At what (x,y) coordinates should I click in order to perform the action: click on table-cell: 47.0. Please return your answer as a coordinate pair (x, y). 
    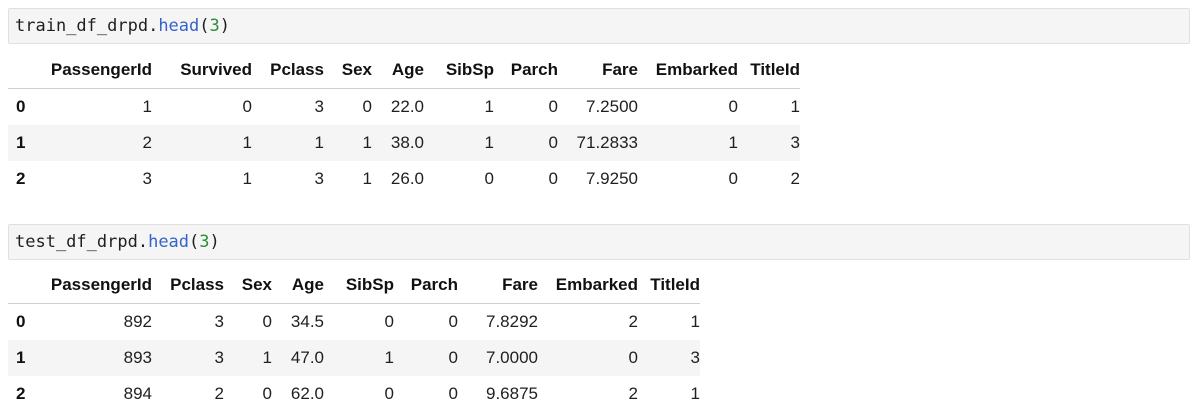
    Looking at the image, I should click on (307, 357).